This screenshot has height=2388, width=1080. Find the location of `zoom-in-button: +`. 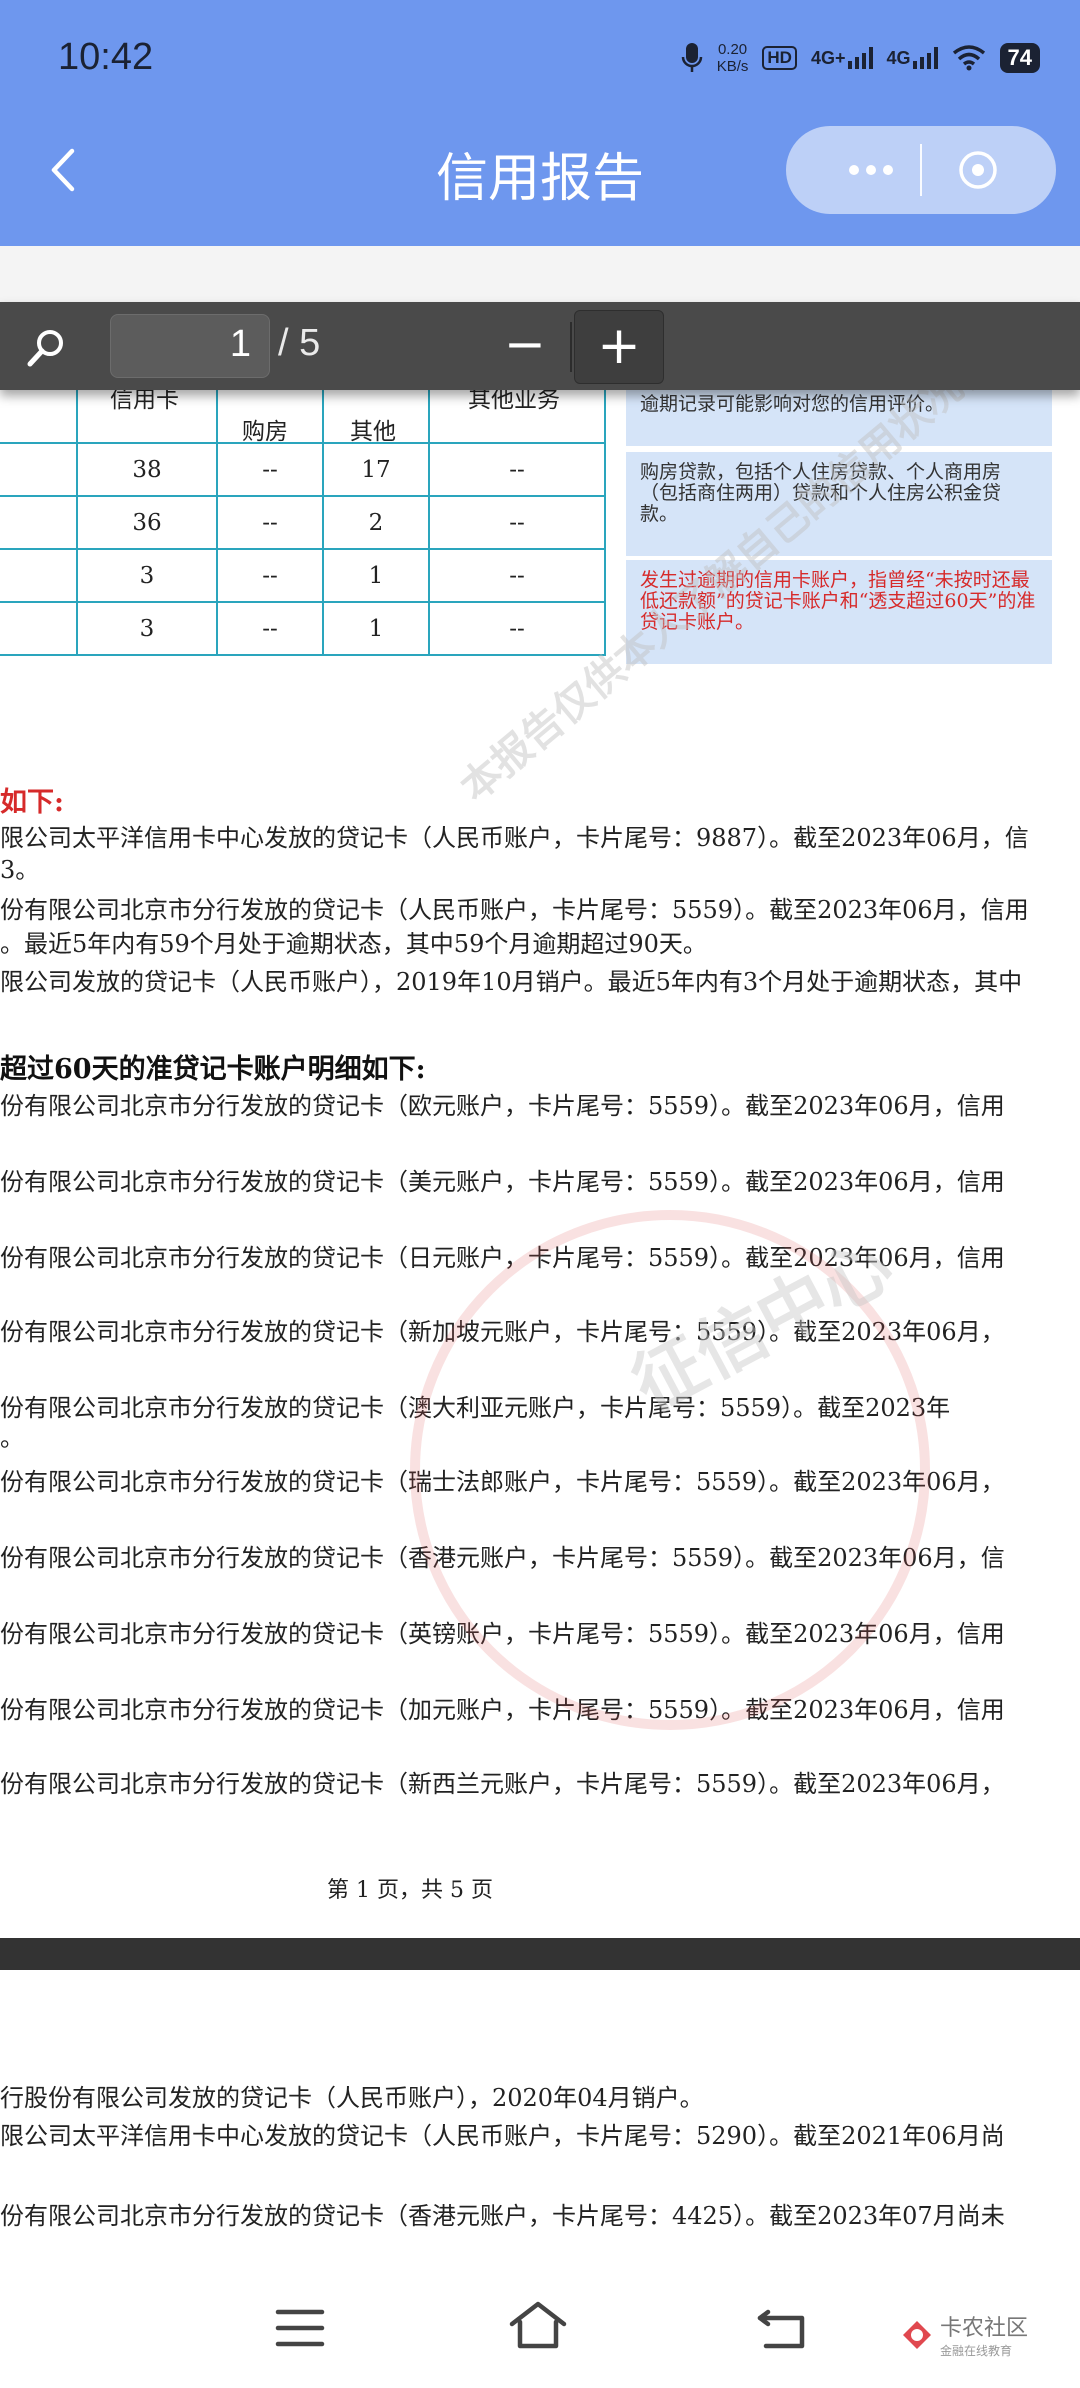

zoom-in-button: + is located at coordinates (619, 347).